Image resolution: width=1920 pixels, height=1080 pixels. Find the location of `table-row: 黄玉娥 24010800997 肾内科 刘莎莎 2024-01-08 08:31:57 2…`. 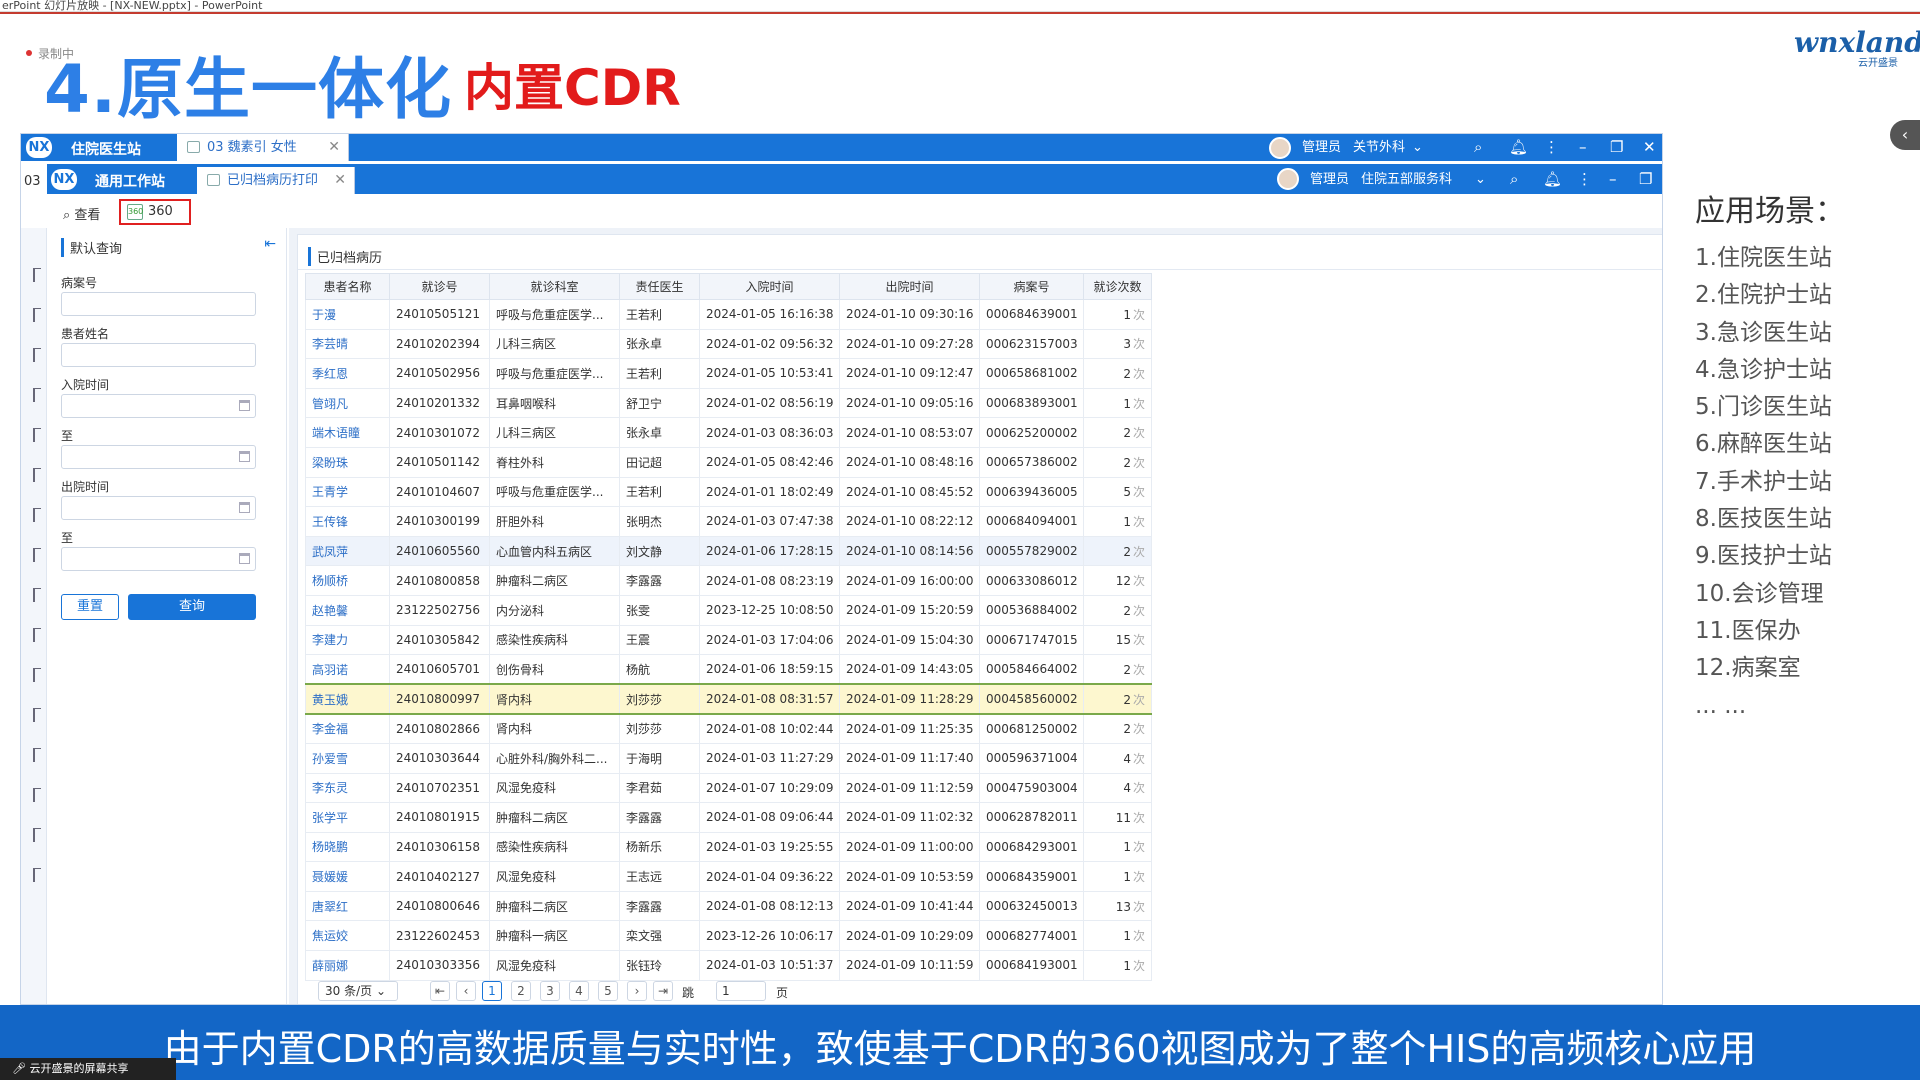

table-row: 黄玉娥 24010800997 肾内科 刘莎莎 2024-01-08 08:31:57 2… is located at coordinates (728, 699).